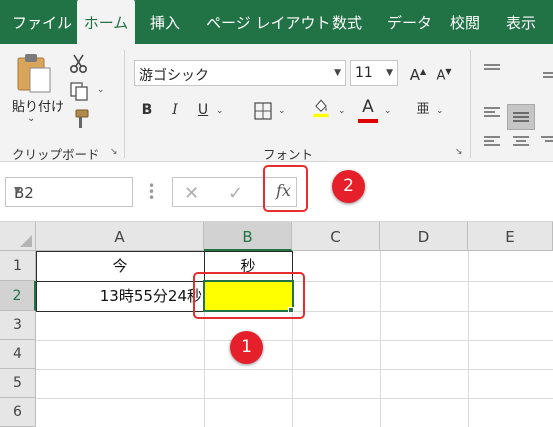 The width and height of the screenshot is (553, 427). Describe the element at coordinates (26, 241) in the screenshot. I see `select-all-triangle-icon` at that location.